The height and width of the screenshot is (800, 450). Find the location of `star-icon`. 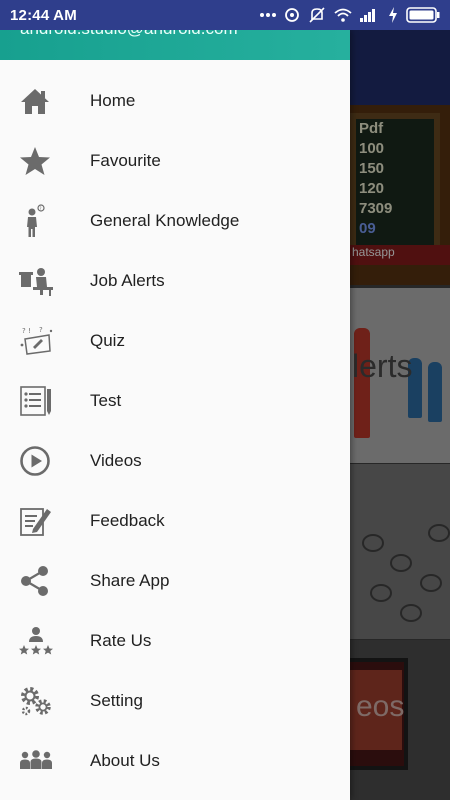

star-icon is located at coordinates (45, 161).